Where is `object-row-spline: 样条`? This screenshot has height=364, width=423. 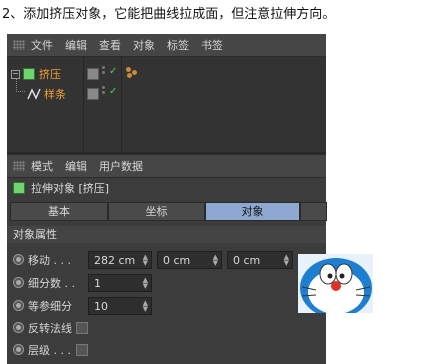 object-row-spline: 样条 is located at coordinates (46, 94).